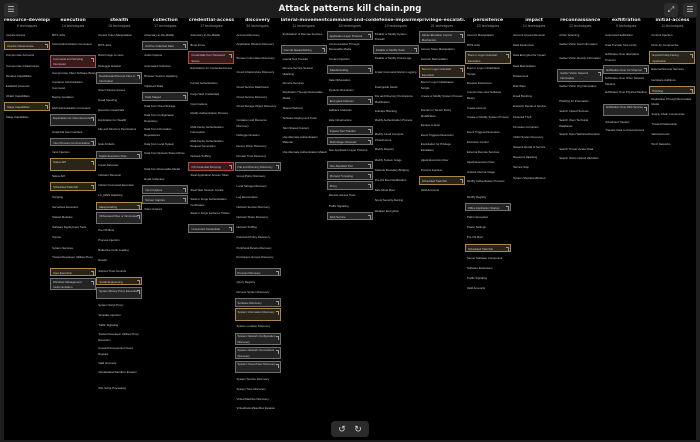  Describe the element at coordinates (73, 97) in the screenshot. I see `technique-cell: Deploy Container` at that location.